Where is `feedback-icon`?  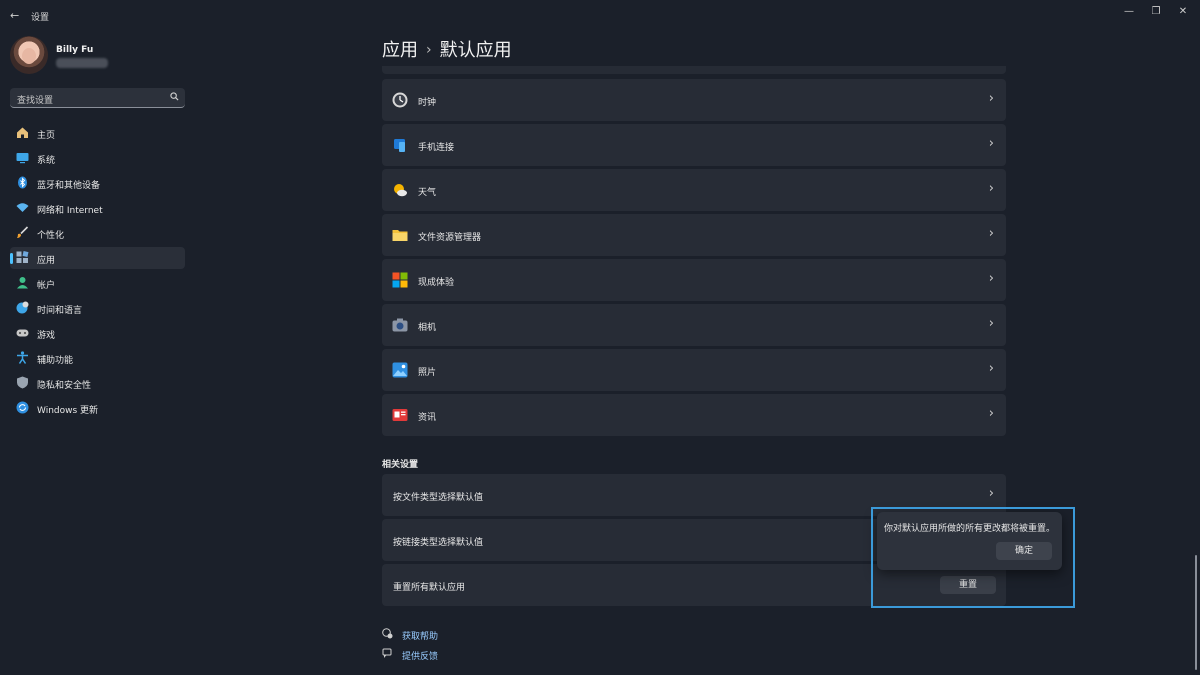 feedback-icon is located at coordinates (389, 655).